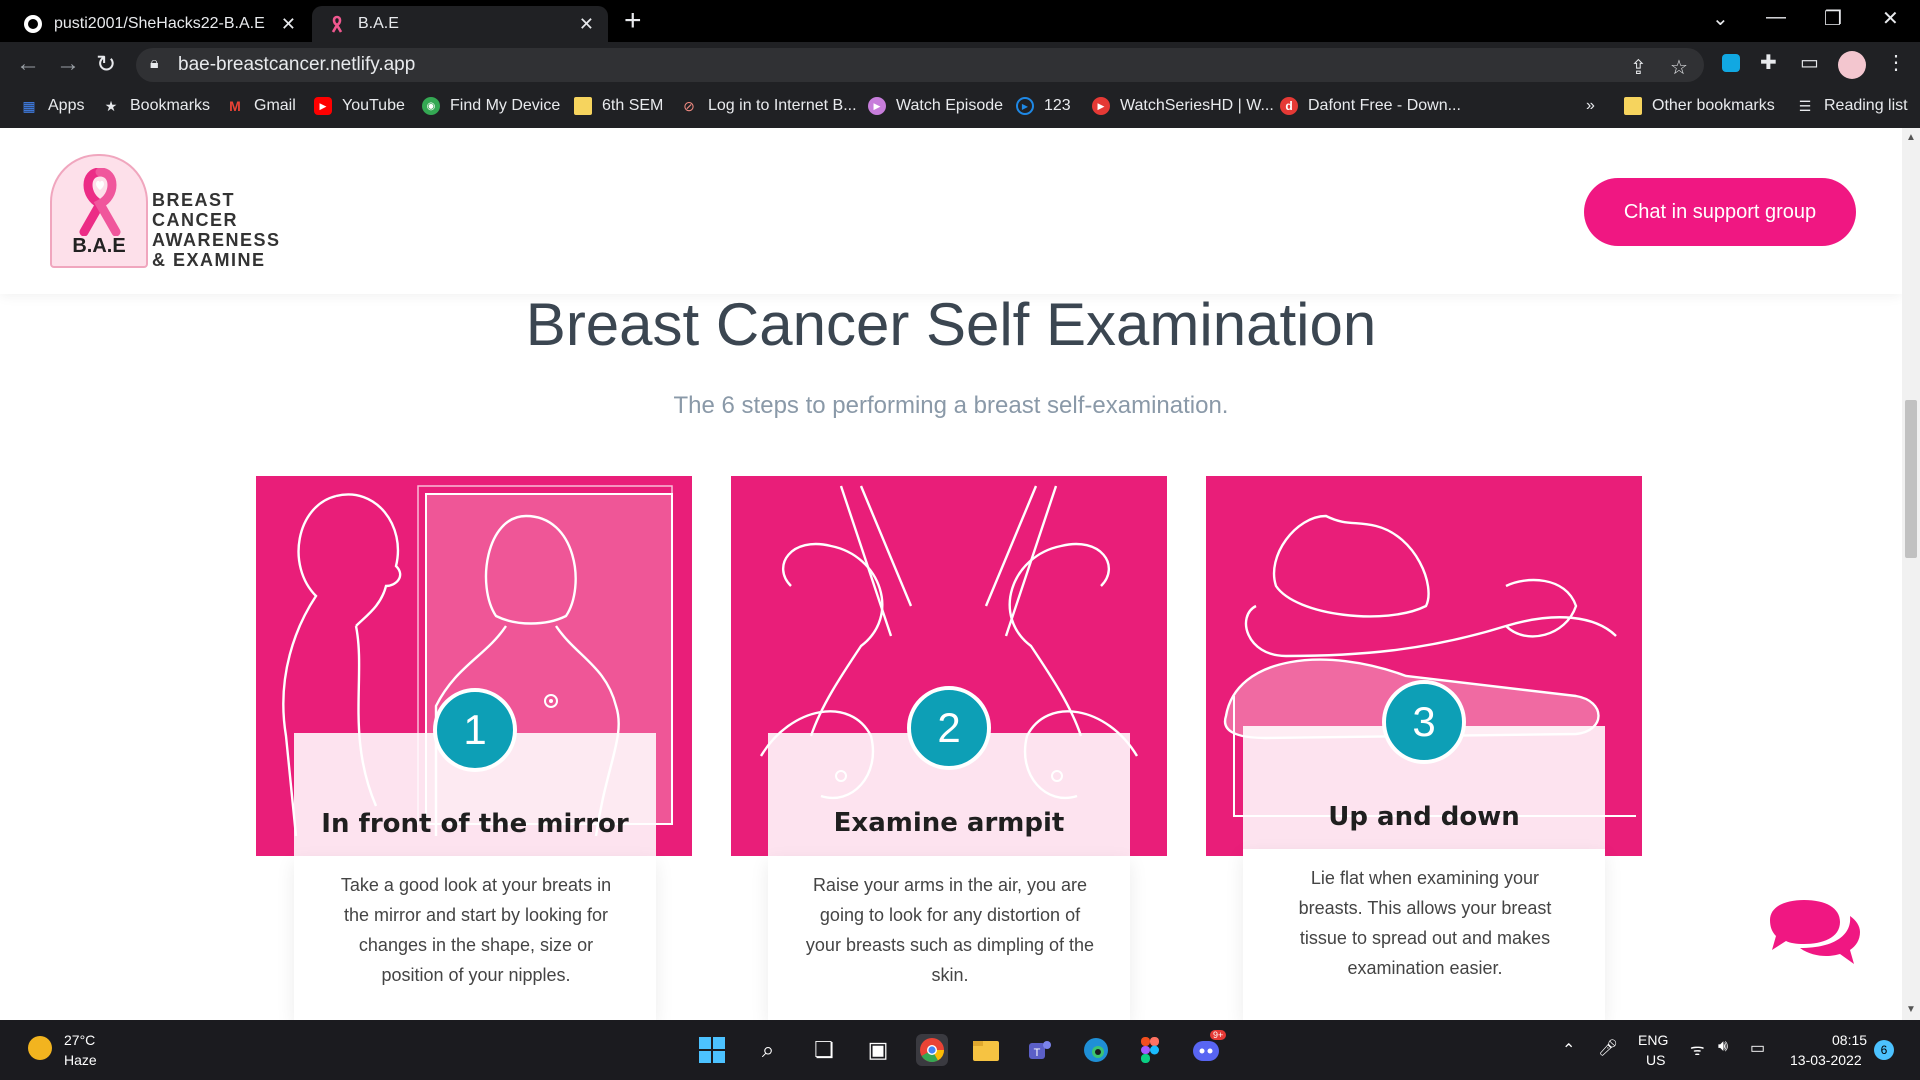 Image resolution: width=1920 pixels, height=1080 pixels. Describe the element at coordinates (1757, 1048) in the screenshot. I see `battery-icon: ▭` at that location.